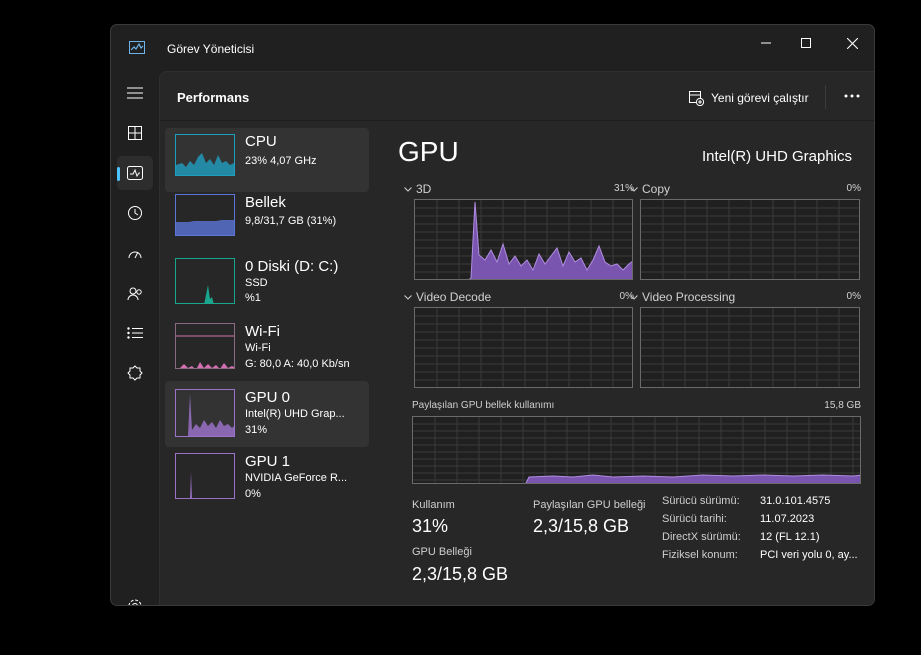 This screenshot has width=921, height=655. I want to click on nav-app-history, so click(135, 213).